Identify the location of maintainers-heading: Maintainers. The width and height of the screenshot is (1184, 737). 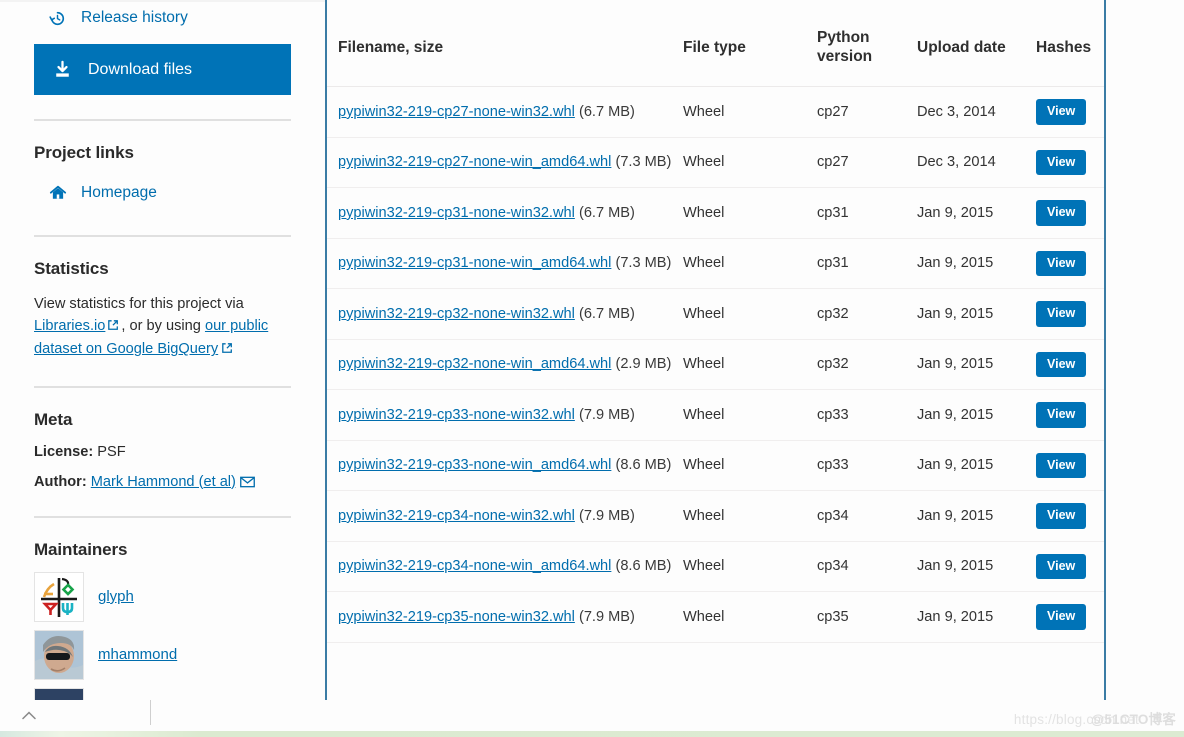
(81, 549).